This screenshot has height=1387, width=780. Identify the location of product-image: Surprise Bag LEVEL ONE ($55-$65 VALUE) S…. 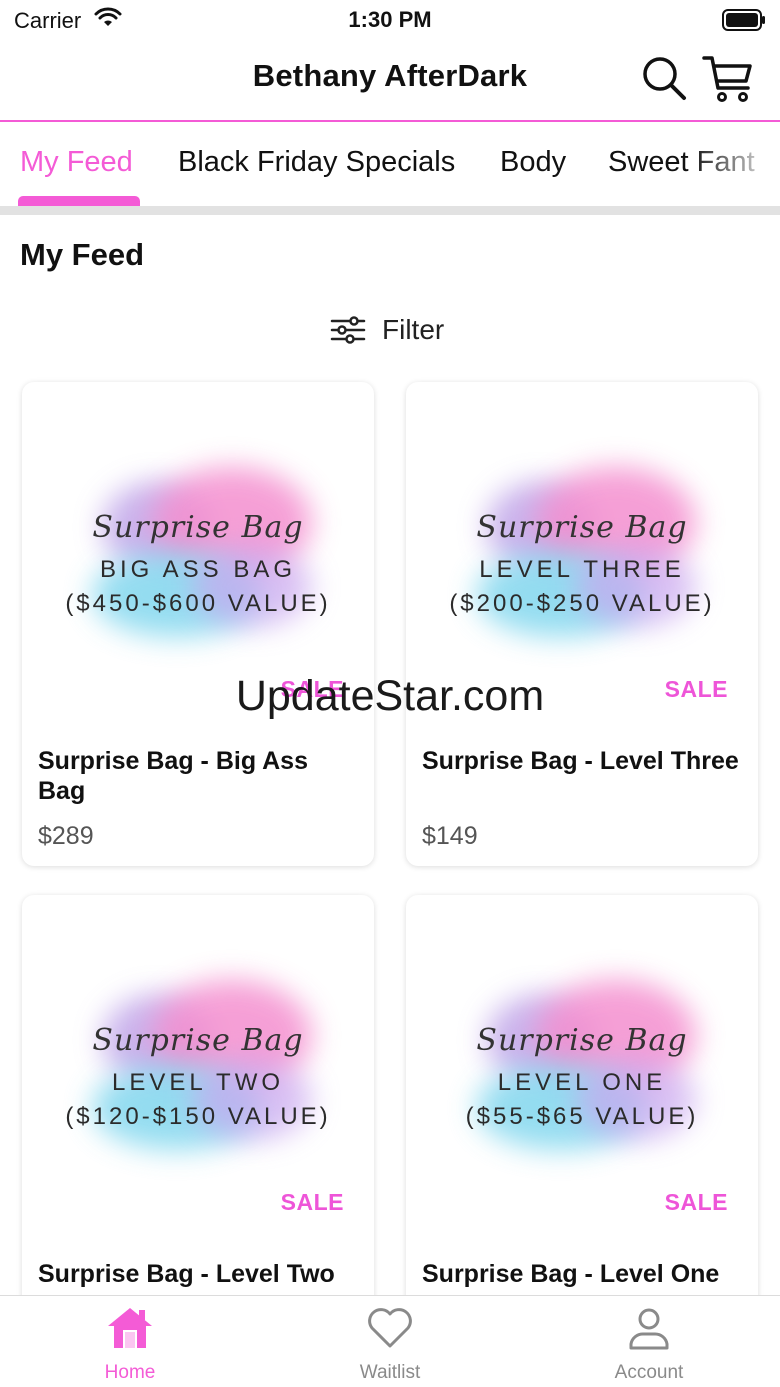
(582, 1070).